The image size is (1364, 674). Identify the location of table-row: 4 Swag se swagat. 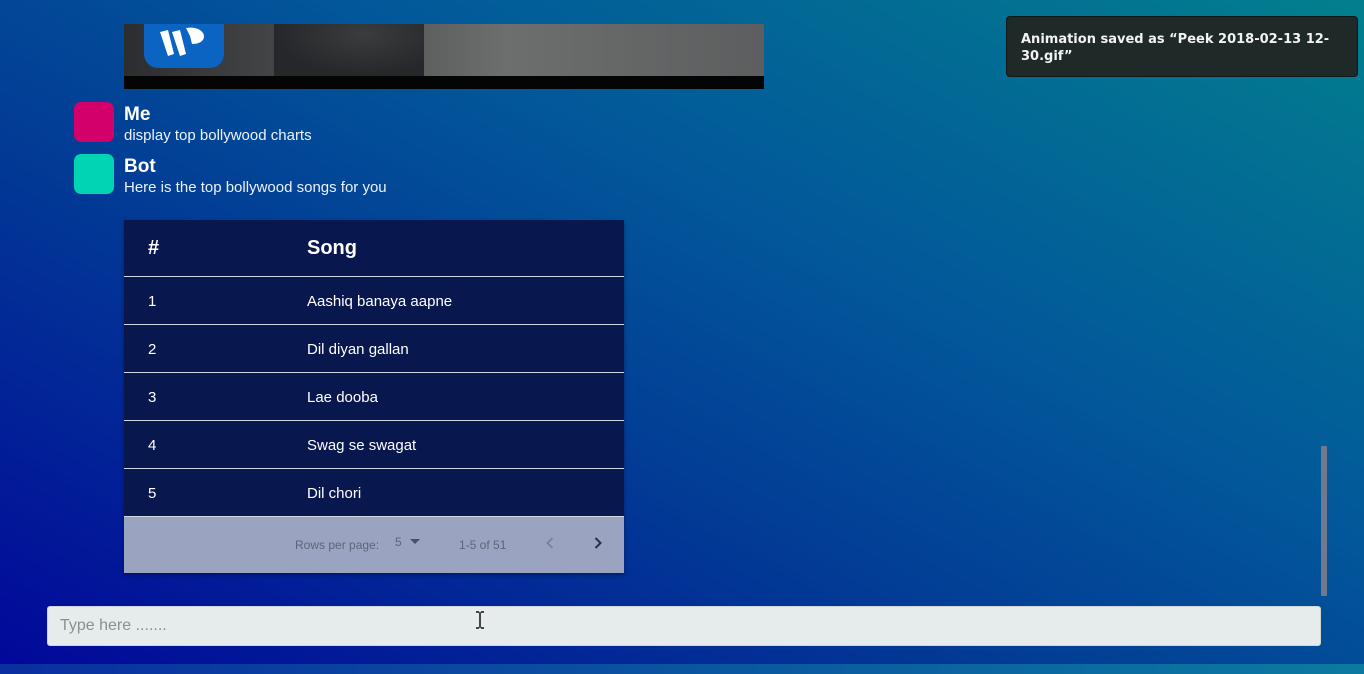
(374, 445).